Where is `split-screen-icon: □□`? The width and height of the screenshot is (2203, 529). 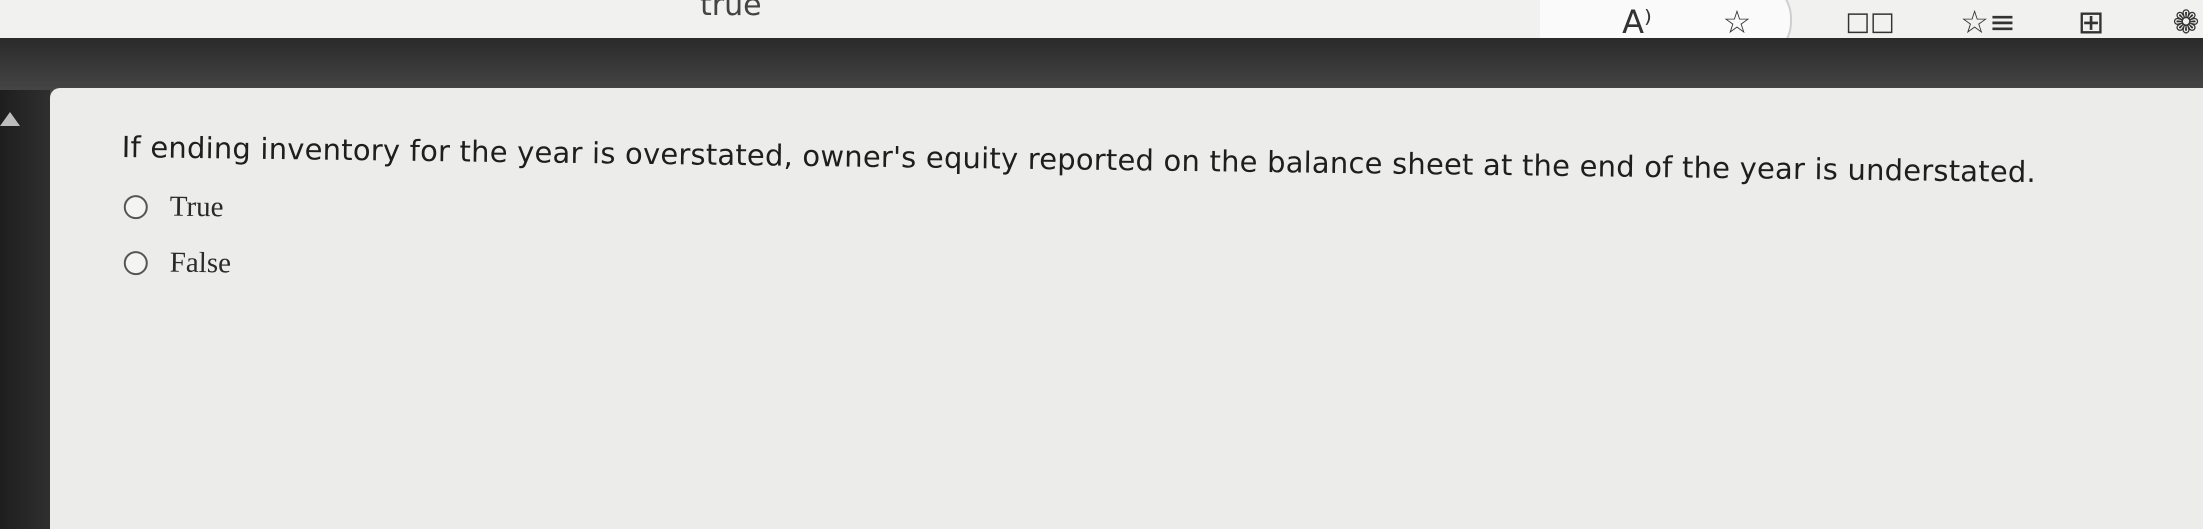 split-screen-icon: □□ is located at coordinates (1870, 22).